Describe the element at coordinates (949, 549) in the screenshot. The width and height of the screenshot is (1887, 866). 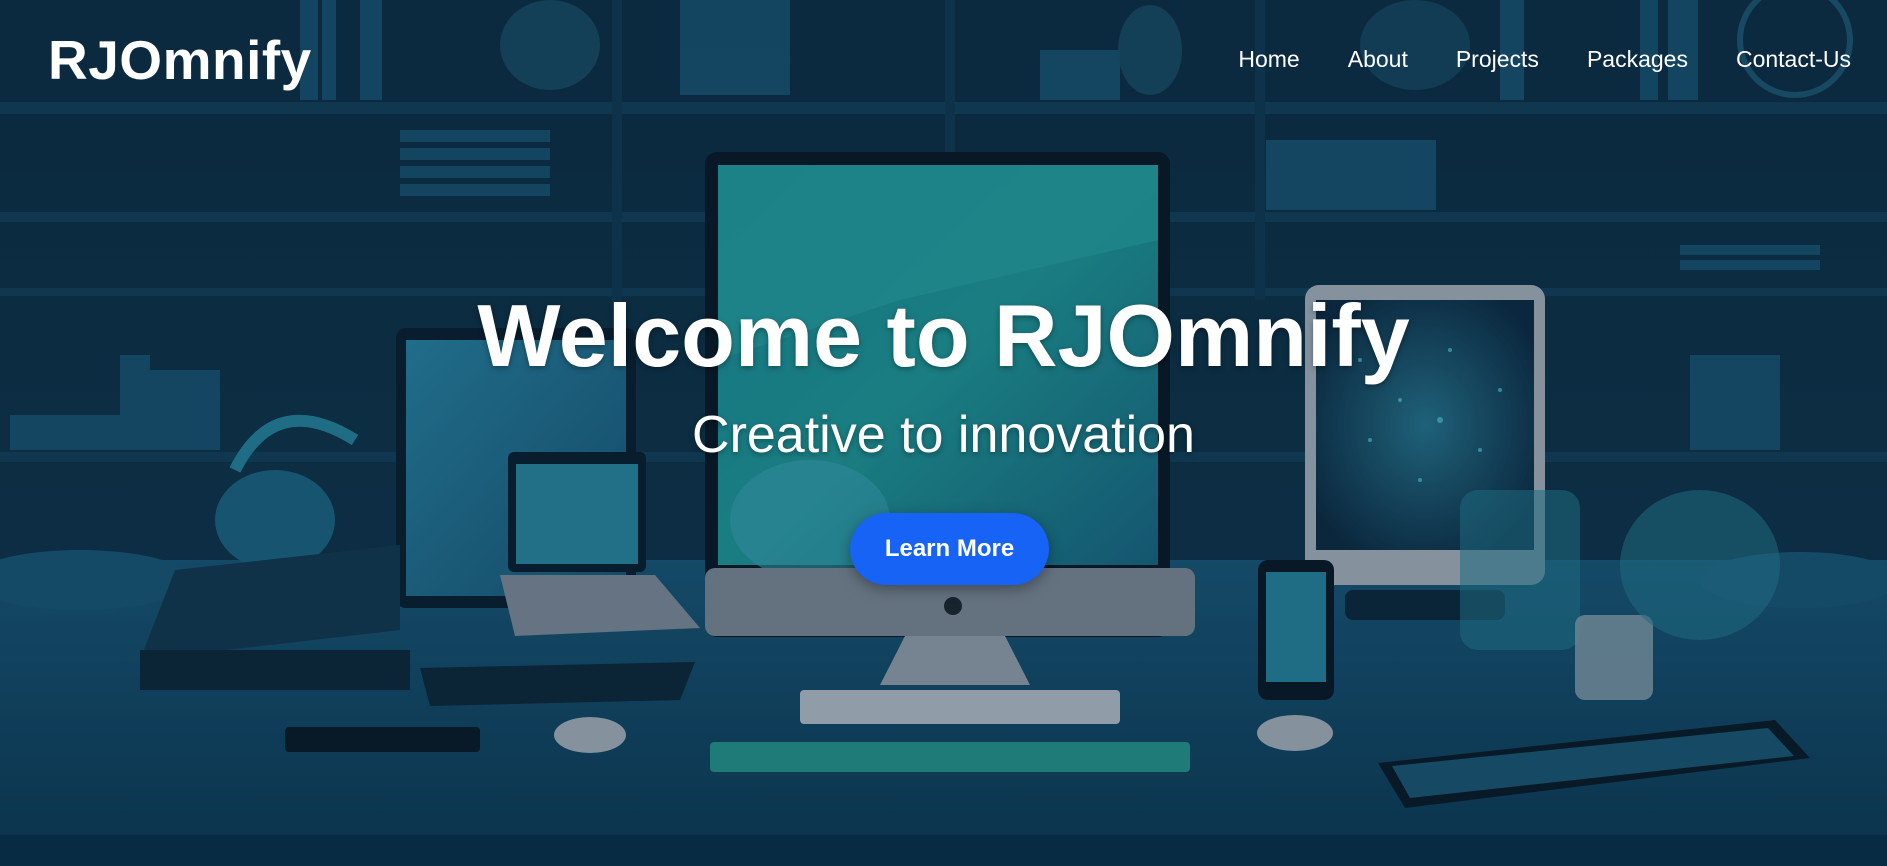
I see `learn-more-button: Learn More` at that location.